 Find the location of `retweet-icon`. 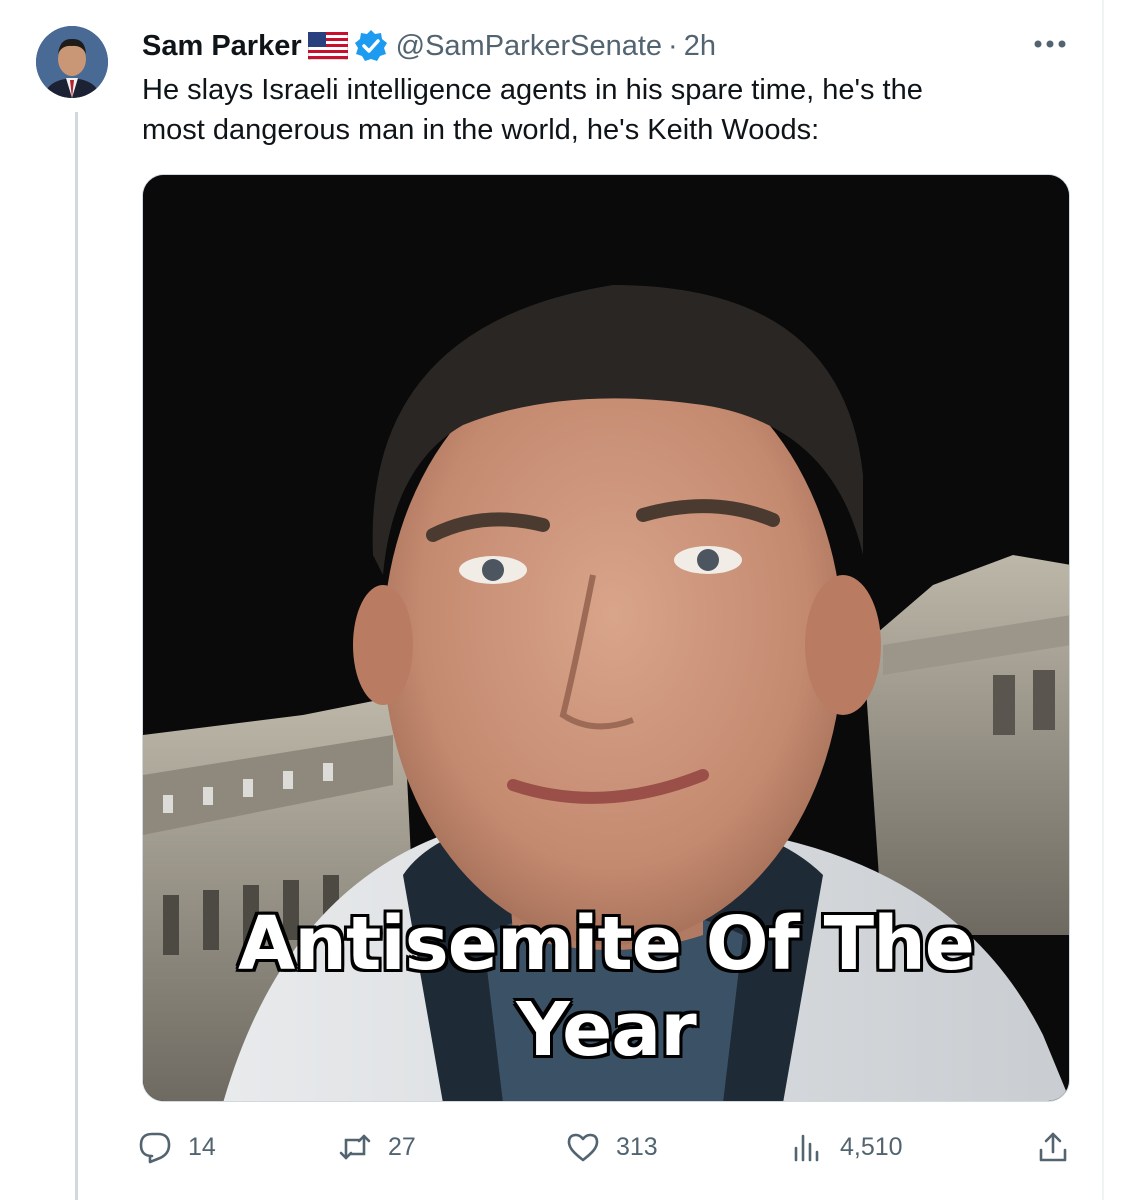

retweet-icon is located at coordinates (355, 1147).